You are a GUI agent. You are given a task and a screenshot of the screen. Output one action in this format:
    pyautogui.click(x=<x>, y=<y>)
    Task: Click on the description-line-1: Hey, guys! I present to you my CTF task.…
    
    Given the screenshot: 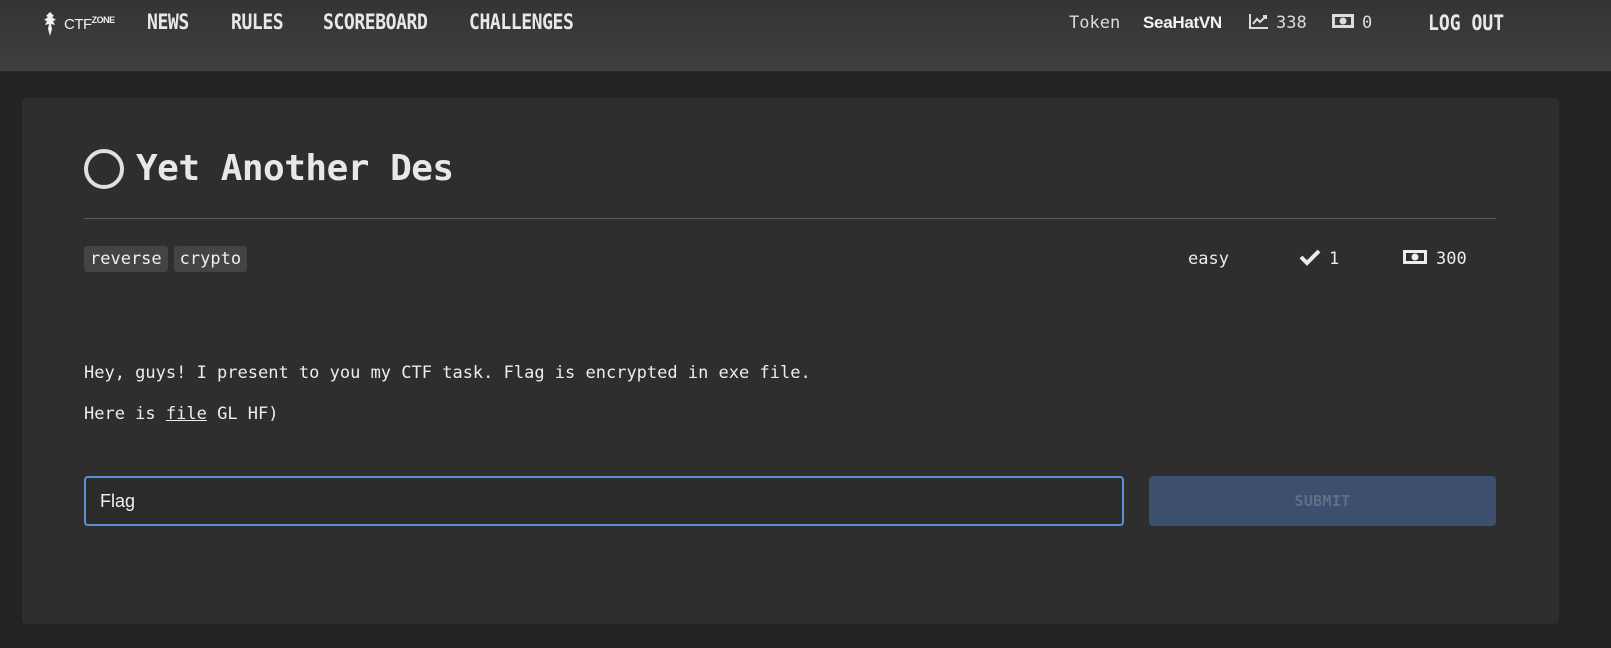 What is the action you would take?
    pyautogui.click(x=447, y=373)
    